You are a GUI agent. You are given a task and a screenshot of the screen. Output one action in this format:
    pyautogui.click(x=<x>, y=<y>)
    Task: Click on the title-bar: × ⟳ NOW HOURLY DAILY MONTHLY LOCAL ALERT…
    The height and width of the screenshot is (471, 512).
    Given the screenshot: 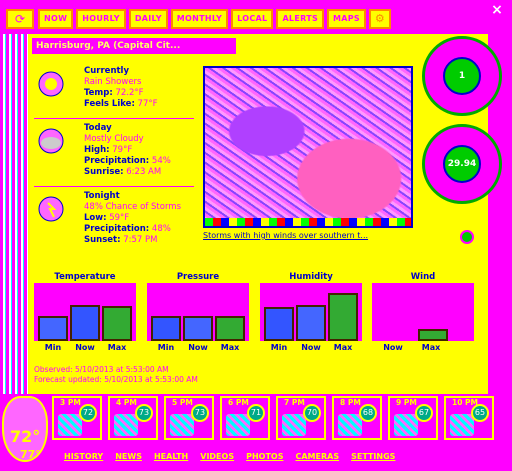 What is the action you would take?
    pyautogui.click(x=256, y=17)
    